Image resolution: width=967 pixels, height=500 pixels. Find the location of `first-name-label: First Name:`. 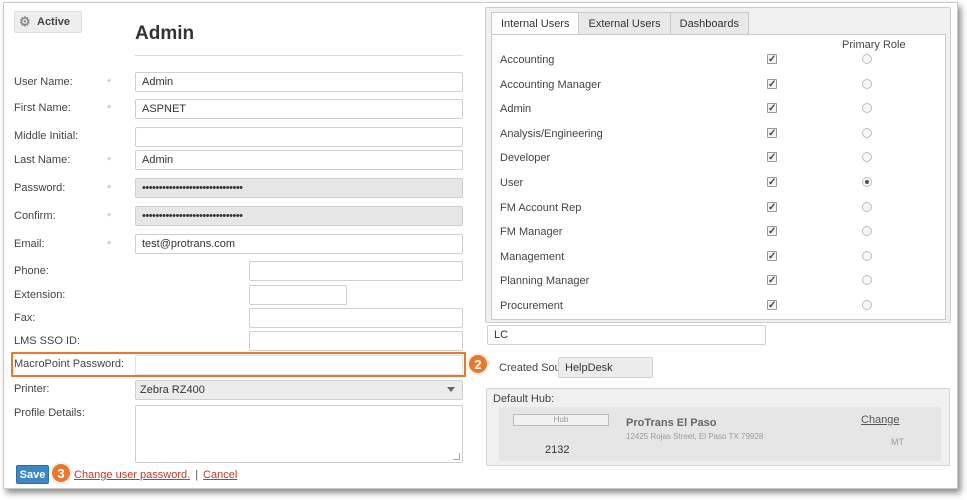

first-name-label: First Name: is located at coordinates (42, 108).